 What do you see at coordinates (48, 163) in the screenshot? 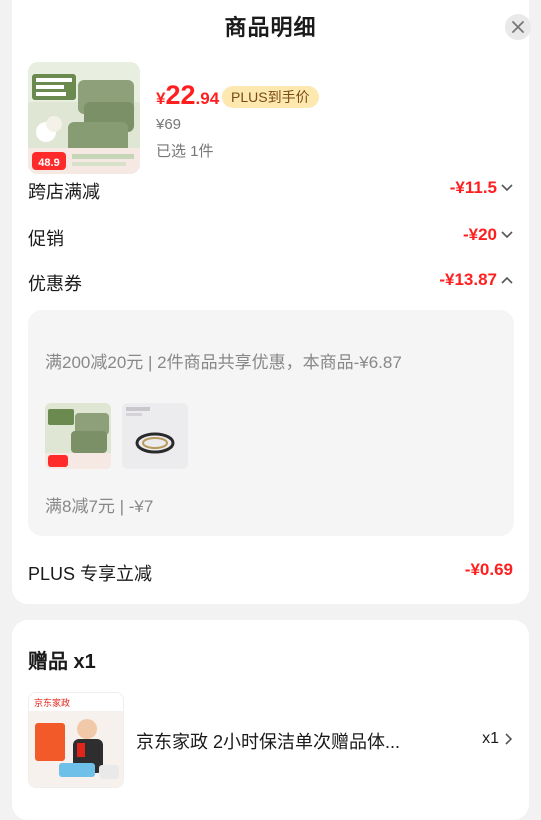
I see `product-image-badge: 48.9` at bounding box center [48, 163].